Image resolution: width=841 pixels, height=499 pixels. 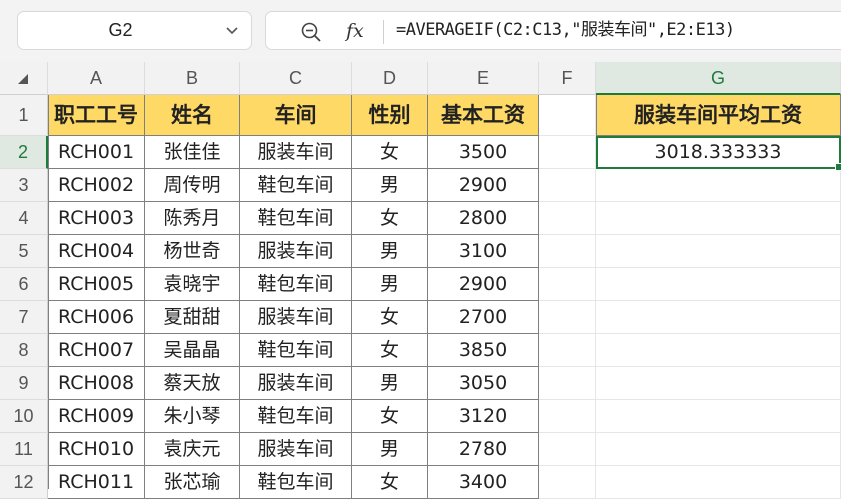 I want to click on cell-d3: 男, so click(x=390, y=185).